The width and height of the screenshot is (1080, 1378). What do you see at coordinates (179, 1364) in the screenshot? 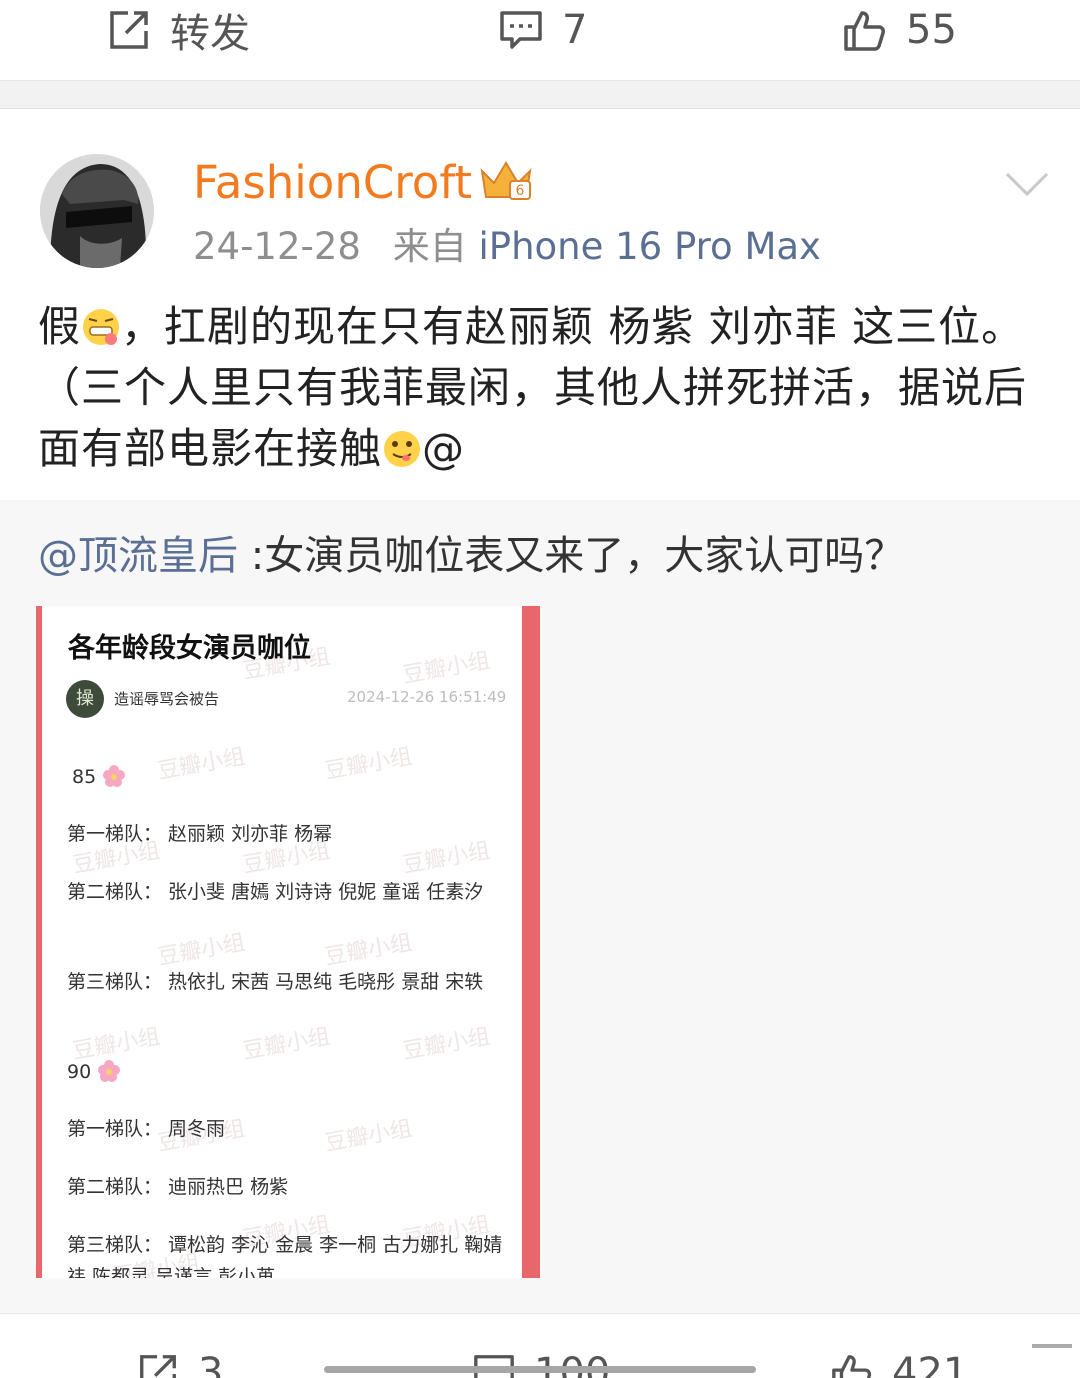
I see `repost-button: 3` at bounding box center [179, 1364].